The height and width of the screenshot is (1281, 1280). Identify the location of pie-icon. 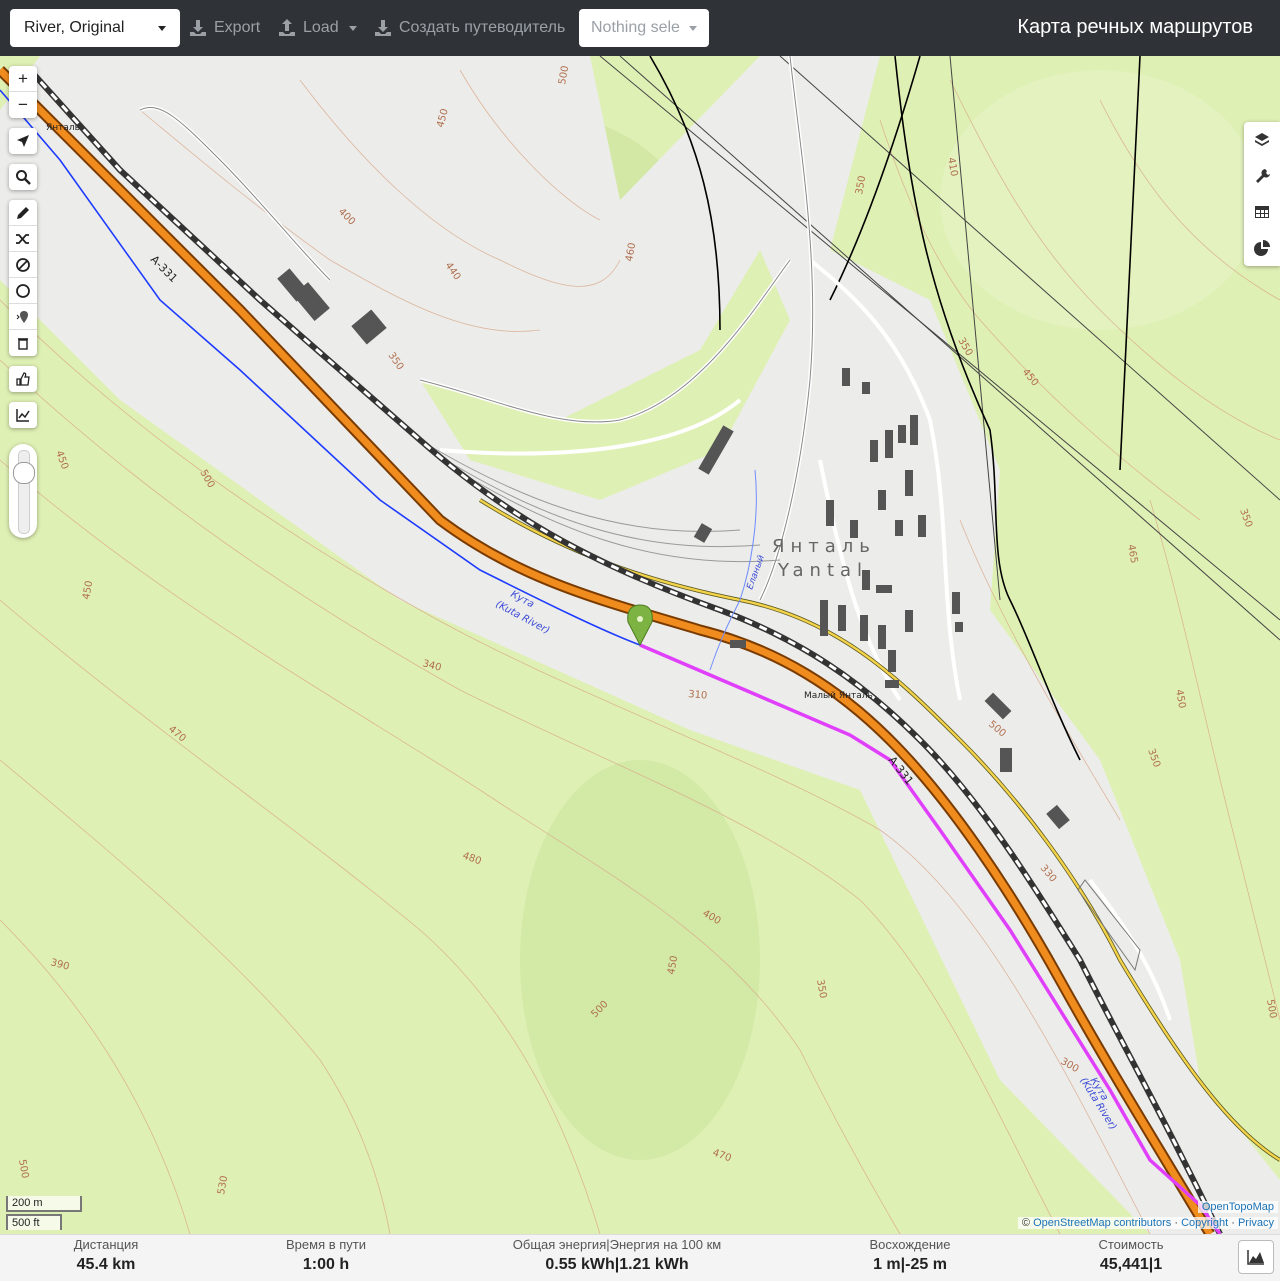
(1262, 248).